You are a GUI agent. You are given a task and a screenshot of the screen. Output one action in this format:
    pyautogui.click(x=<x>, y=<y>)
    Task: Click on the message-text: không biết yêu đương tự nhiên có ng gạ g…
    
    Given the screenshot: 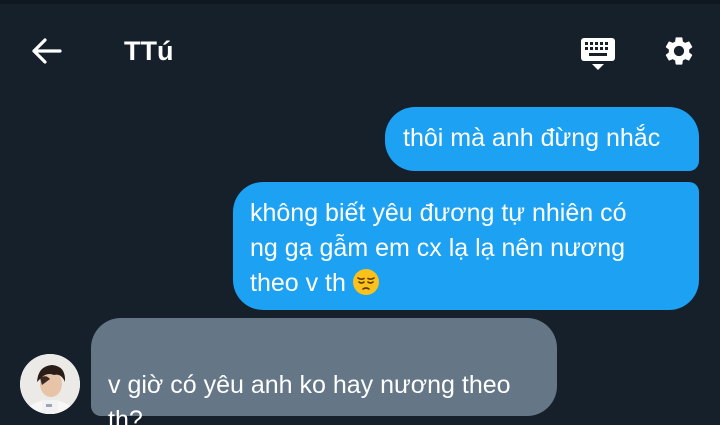 What is the action you would take?
    pyautogui.click(x=438, y=248)
    